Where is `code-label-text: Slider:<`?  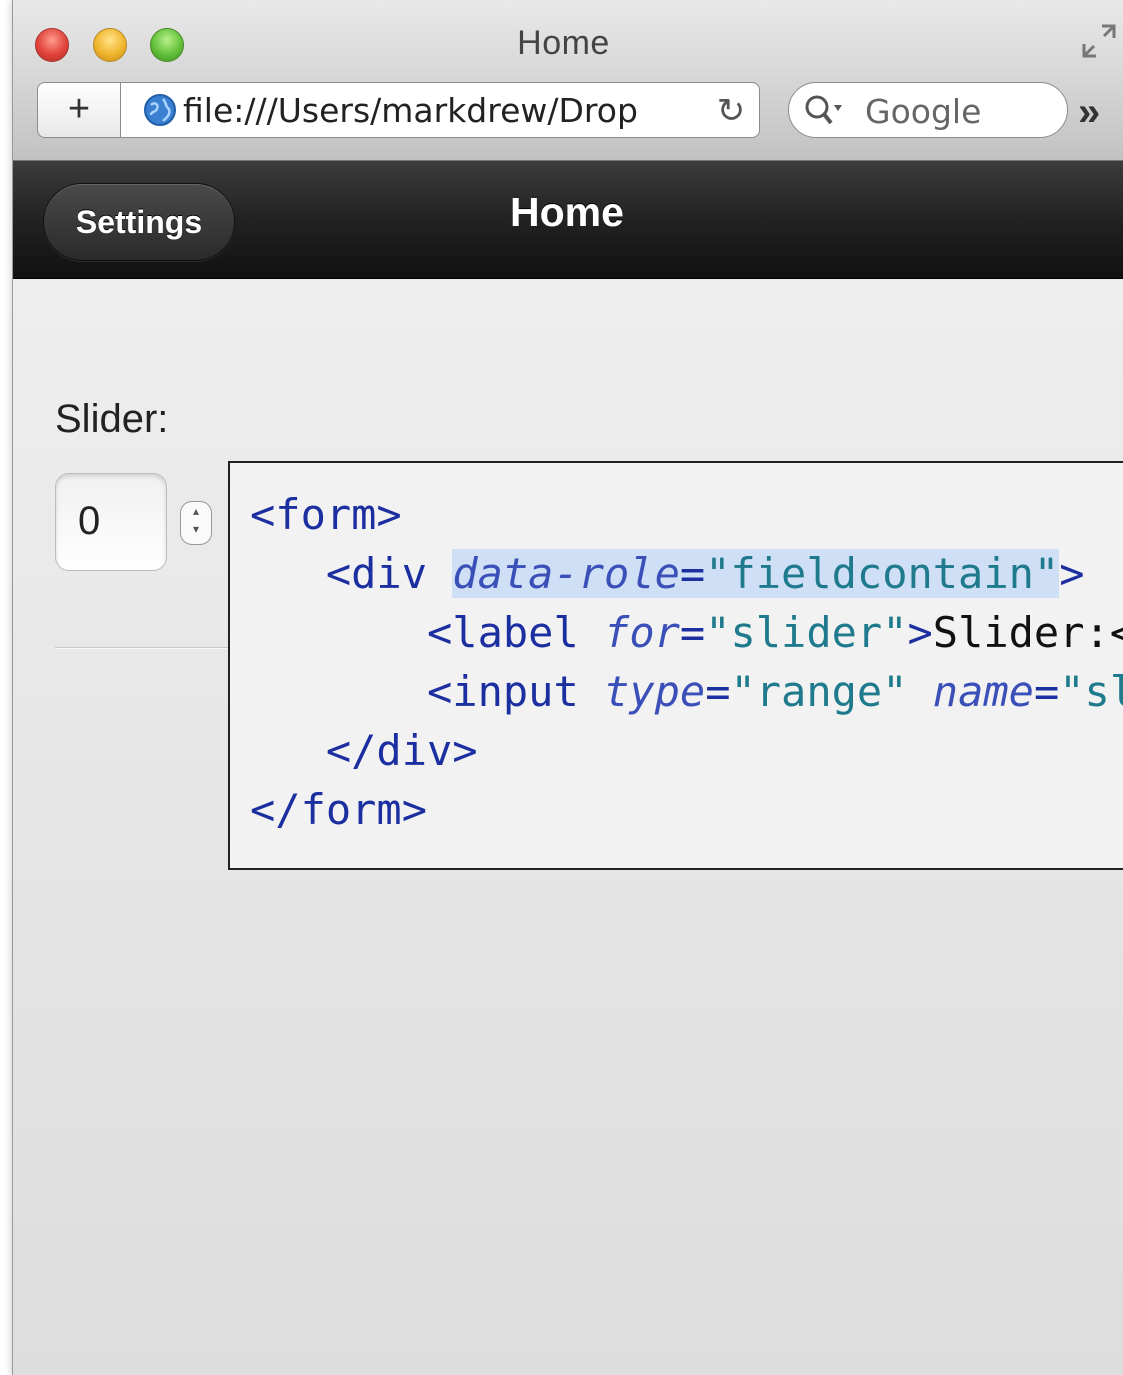 code-label-text: Slider:< is located at coordinates (1027, 632).